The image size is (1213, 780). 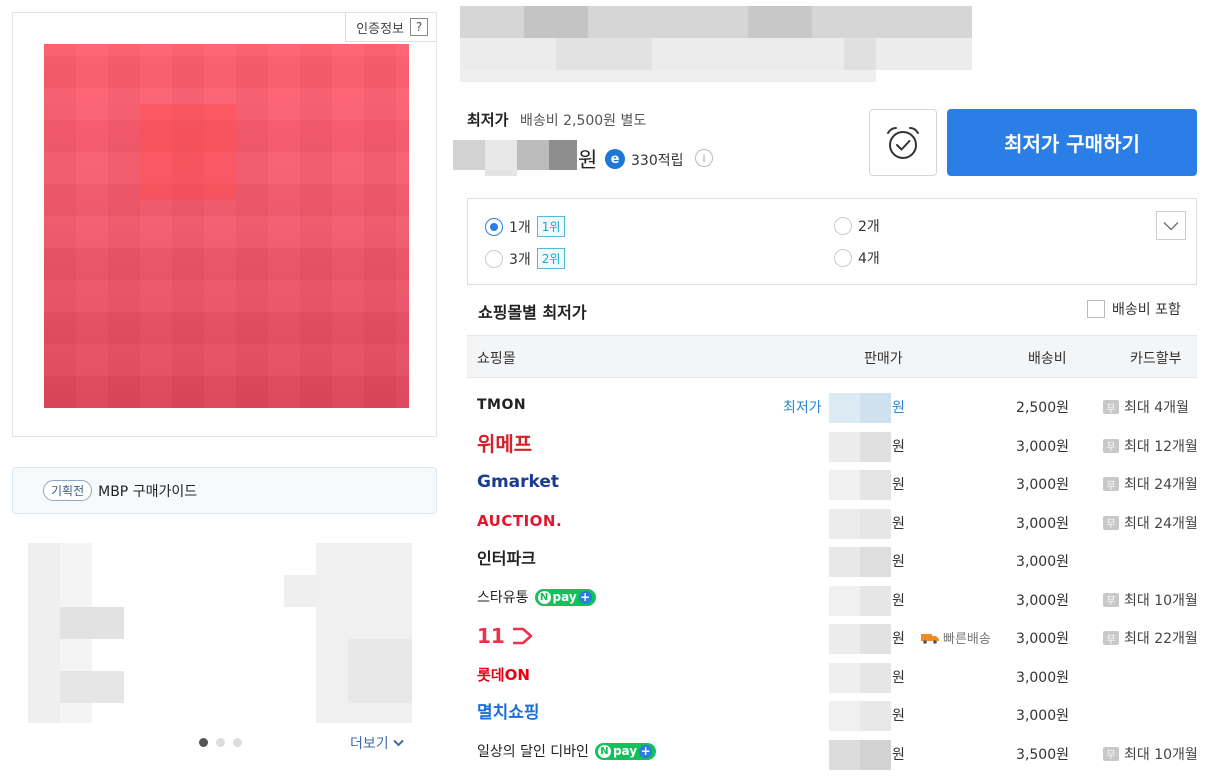 I want to click on table-row: AUCTION. 원 3,000원 무 최대 24개월, so click(x=832, y=522).